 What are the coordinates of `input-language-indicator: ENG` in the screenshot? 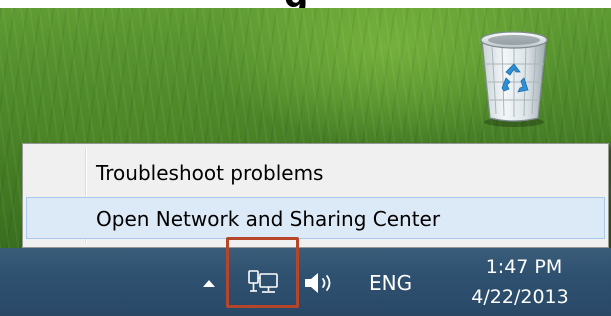 It's located at (390, 283).